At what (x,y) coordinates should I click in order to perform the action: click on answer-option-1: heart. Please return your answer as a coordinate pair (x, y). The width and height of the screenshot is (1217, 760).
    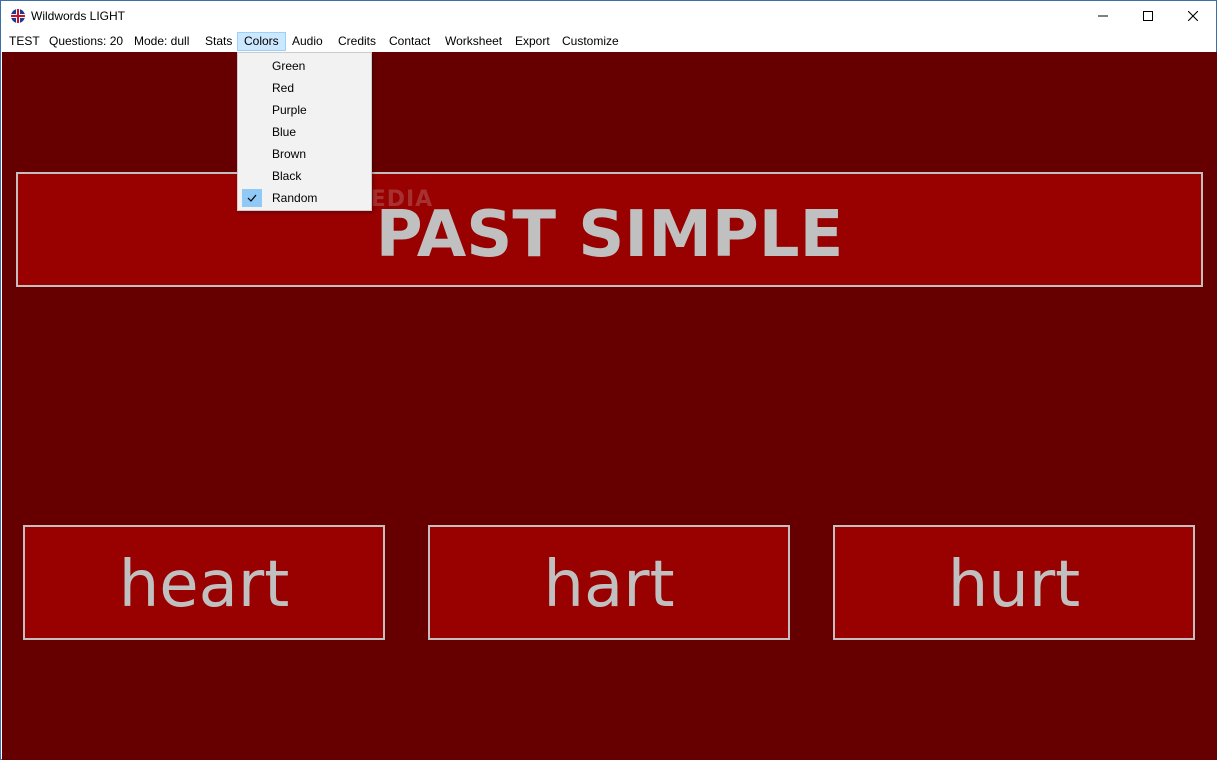
    Looking at the image, I should click on (204, 582).